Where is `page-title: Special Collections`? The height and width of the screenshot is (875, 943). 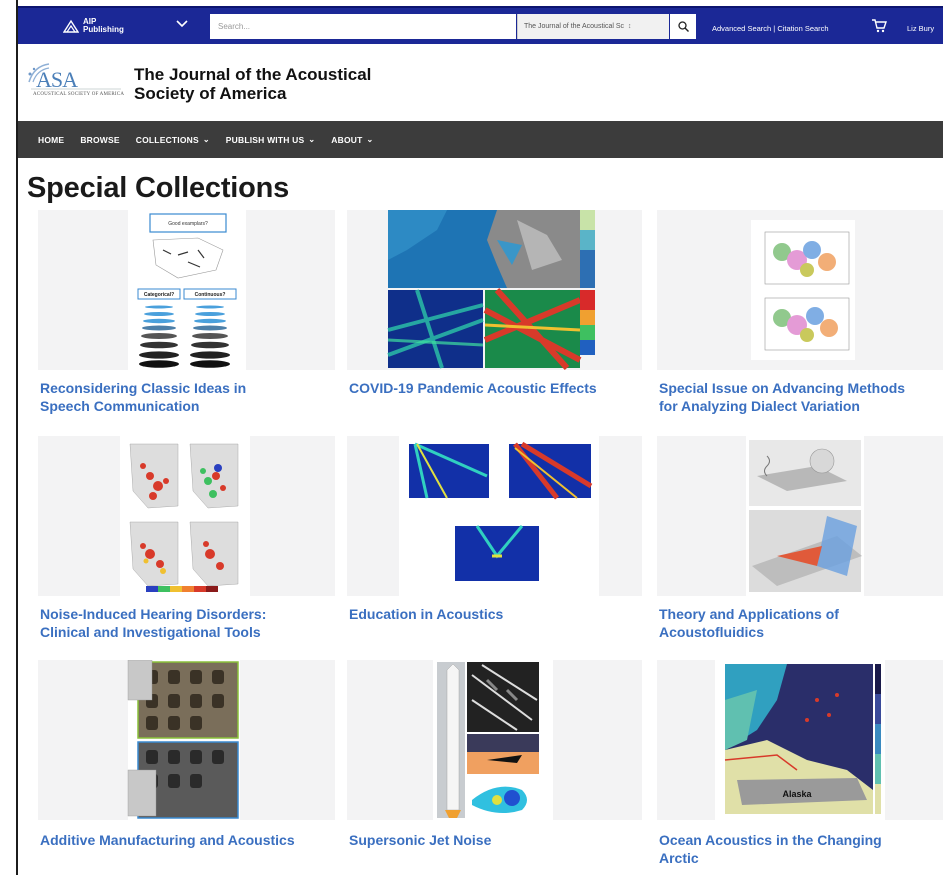 page-title: Special Collections is located at coordinates (158, 188).